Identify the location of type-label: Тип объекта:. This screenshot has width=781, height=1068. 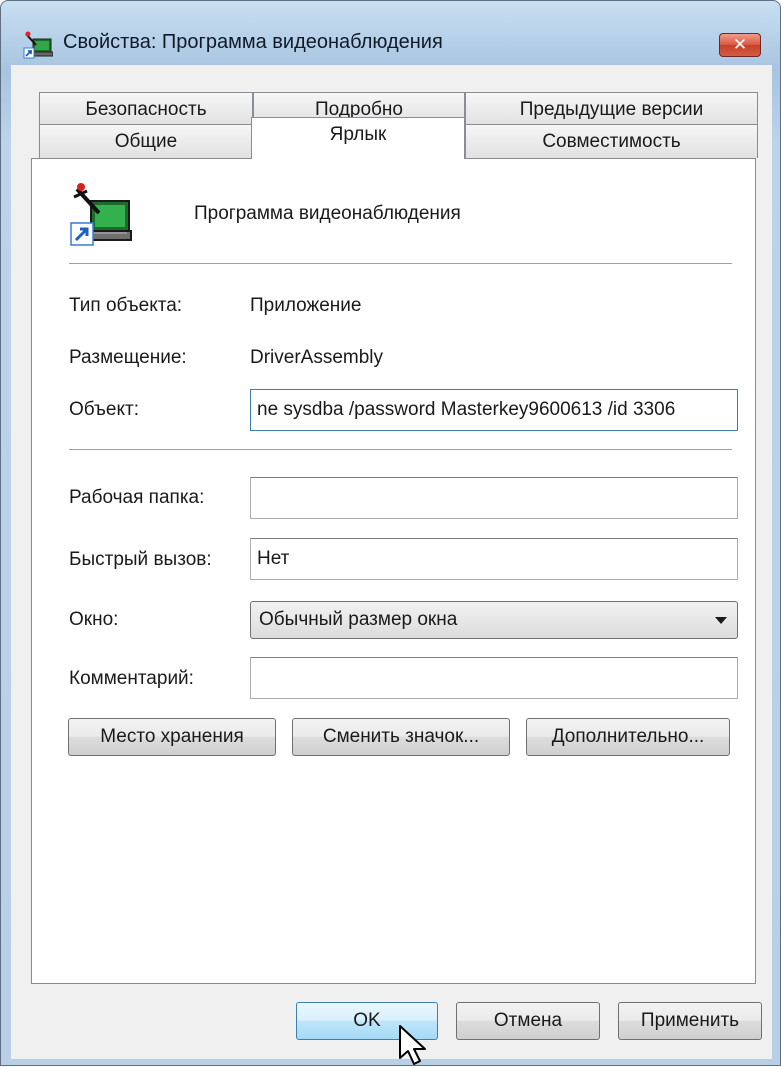
(126, 305).